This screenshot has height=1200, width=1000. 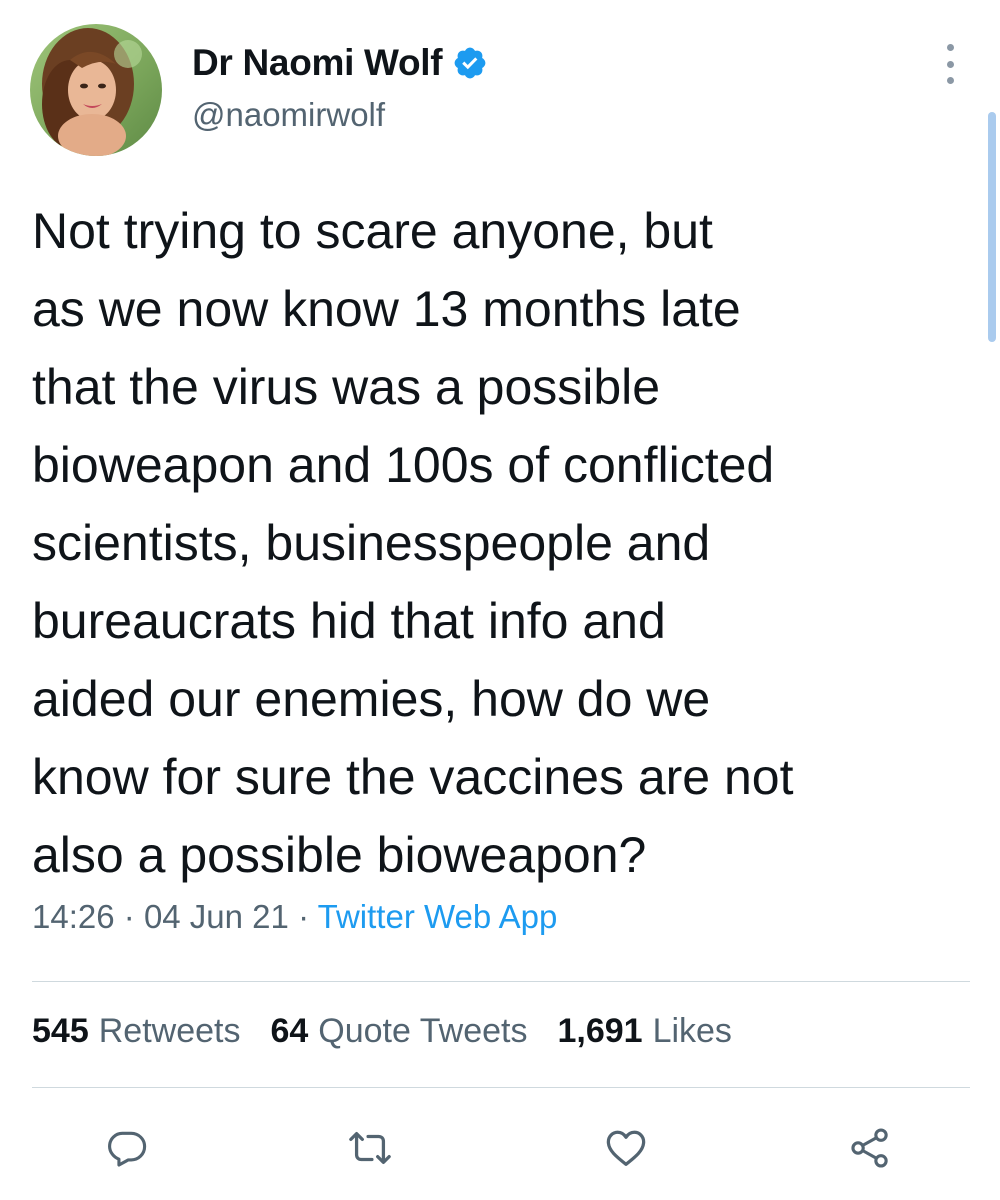 I want to click on tweet-text-line: know for sure the vaccines are not, so click(x=413, y=777).